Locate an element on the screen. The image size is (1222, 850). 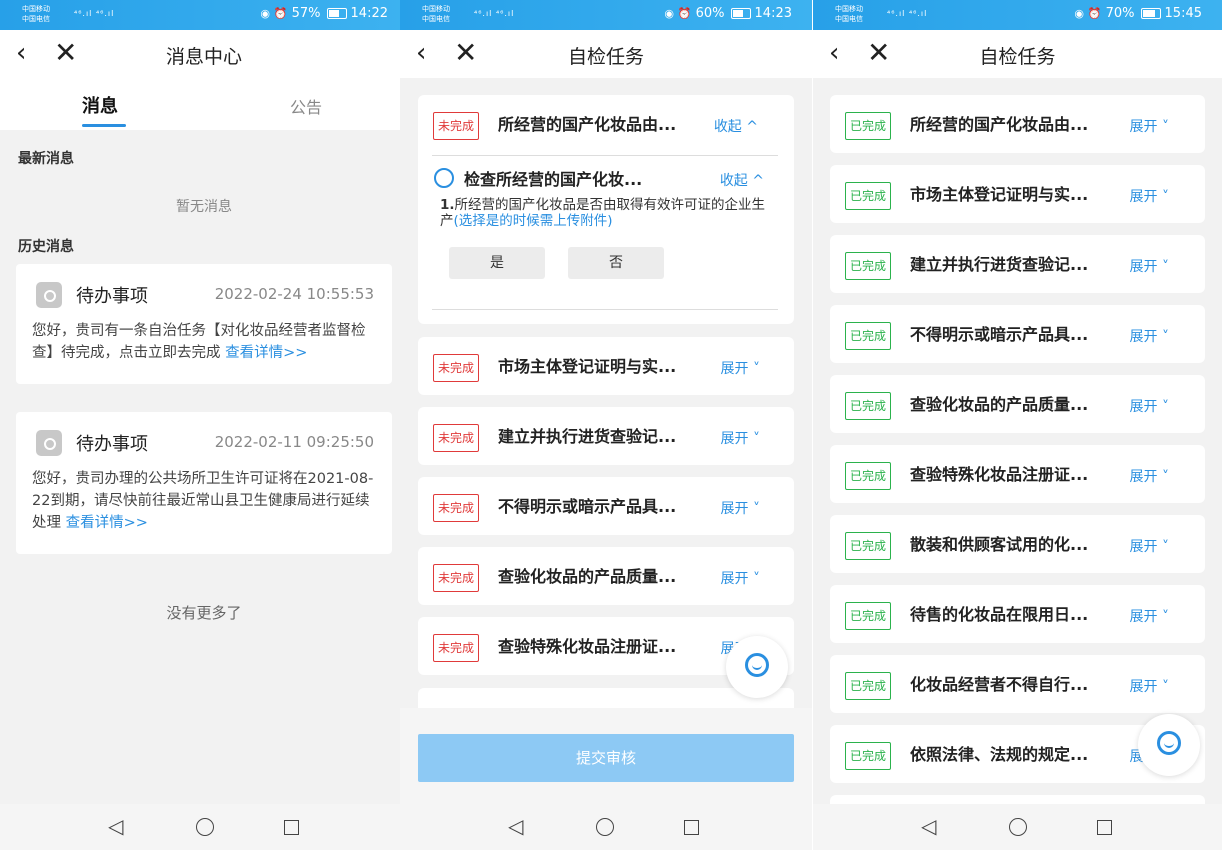
task-card: 已完成 市场主体登记证明与实... 展开 ˅ is located at coordinates (1017, 194).